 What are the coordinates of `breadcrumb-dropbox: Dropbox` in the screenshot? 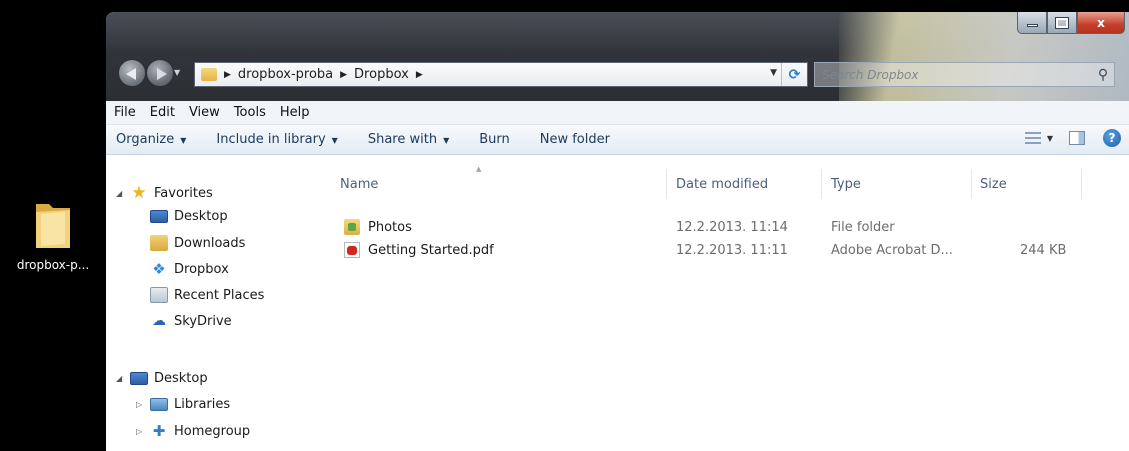 It's located at (381, 74).